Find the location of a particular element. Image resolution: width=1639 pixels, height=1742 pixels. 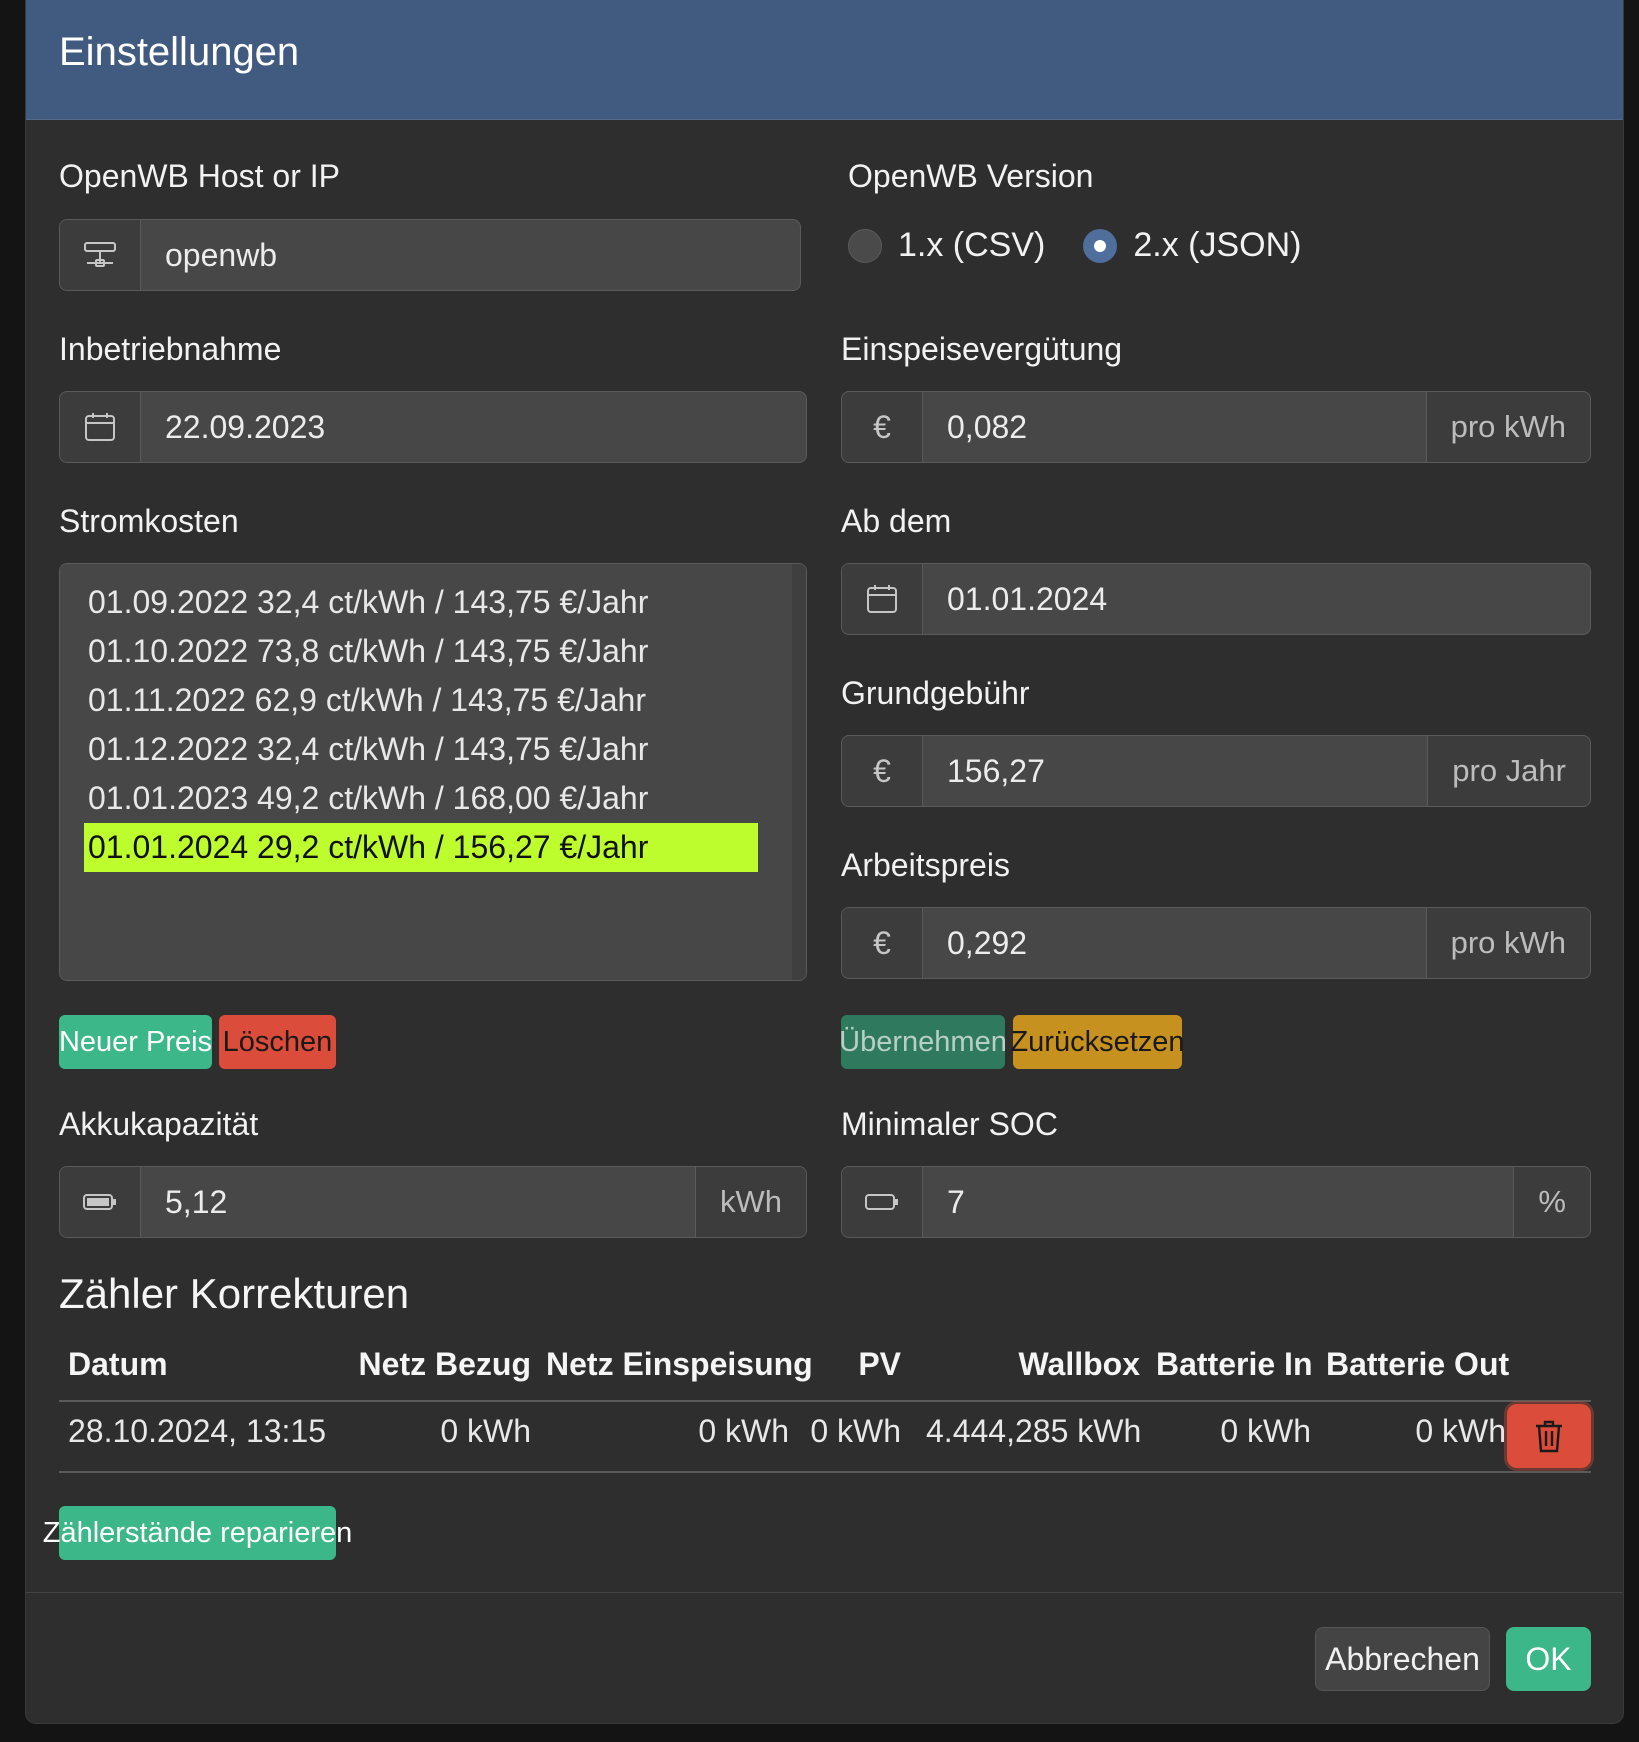

radio-version-2x is located at coordinates (1100, 245).